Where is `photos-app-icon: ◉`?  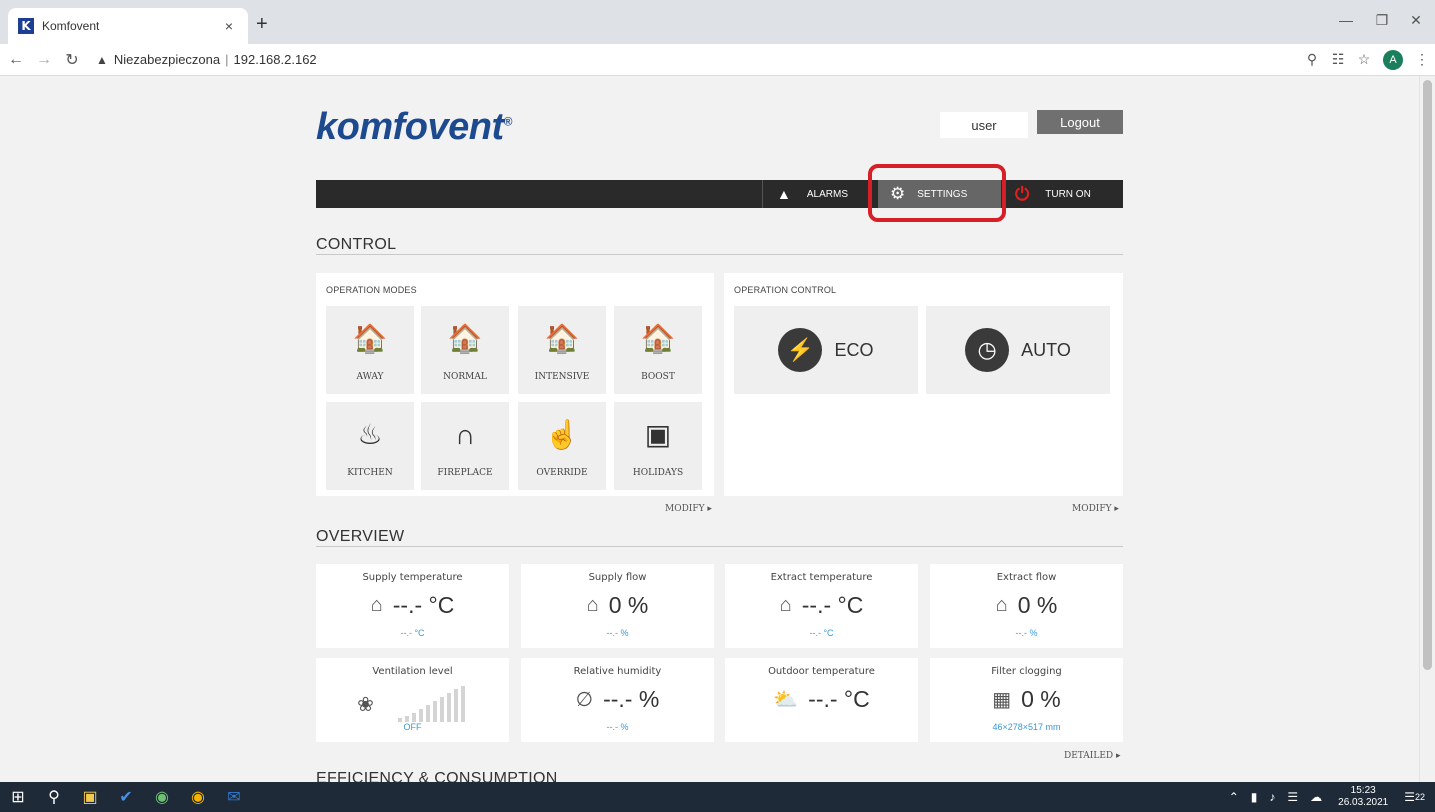 photos-app-icon: ◉ is located at coordinates (162, 797).